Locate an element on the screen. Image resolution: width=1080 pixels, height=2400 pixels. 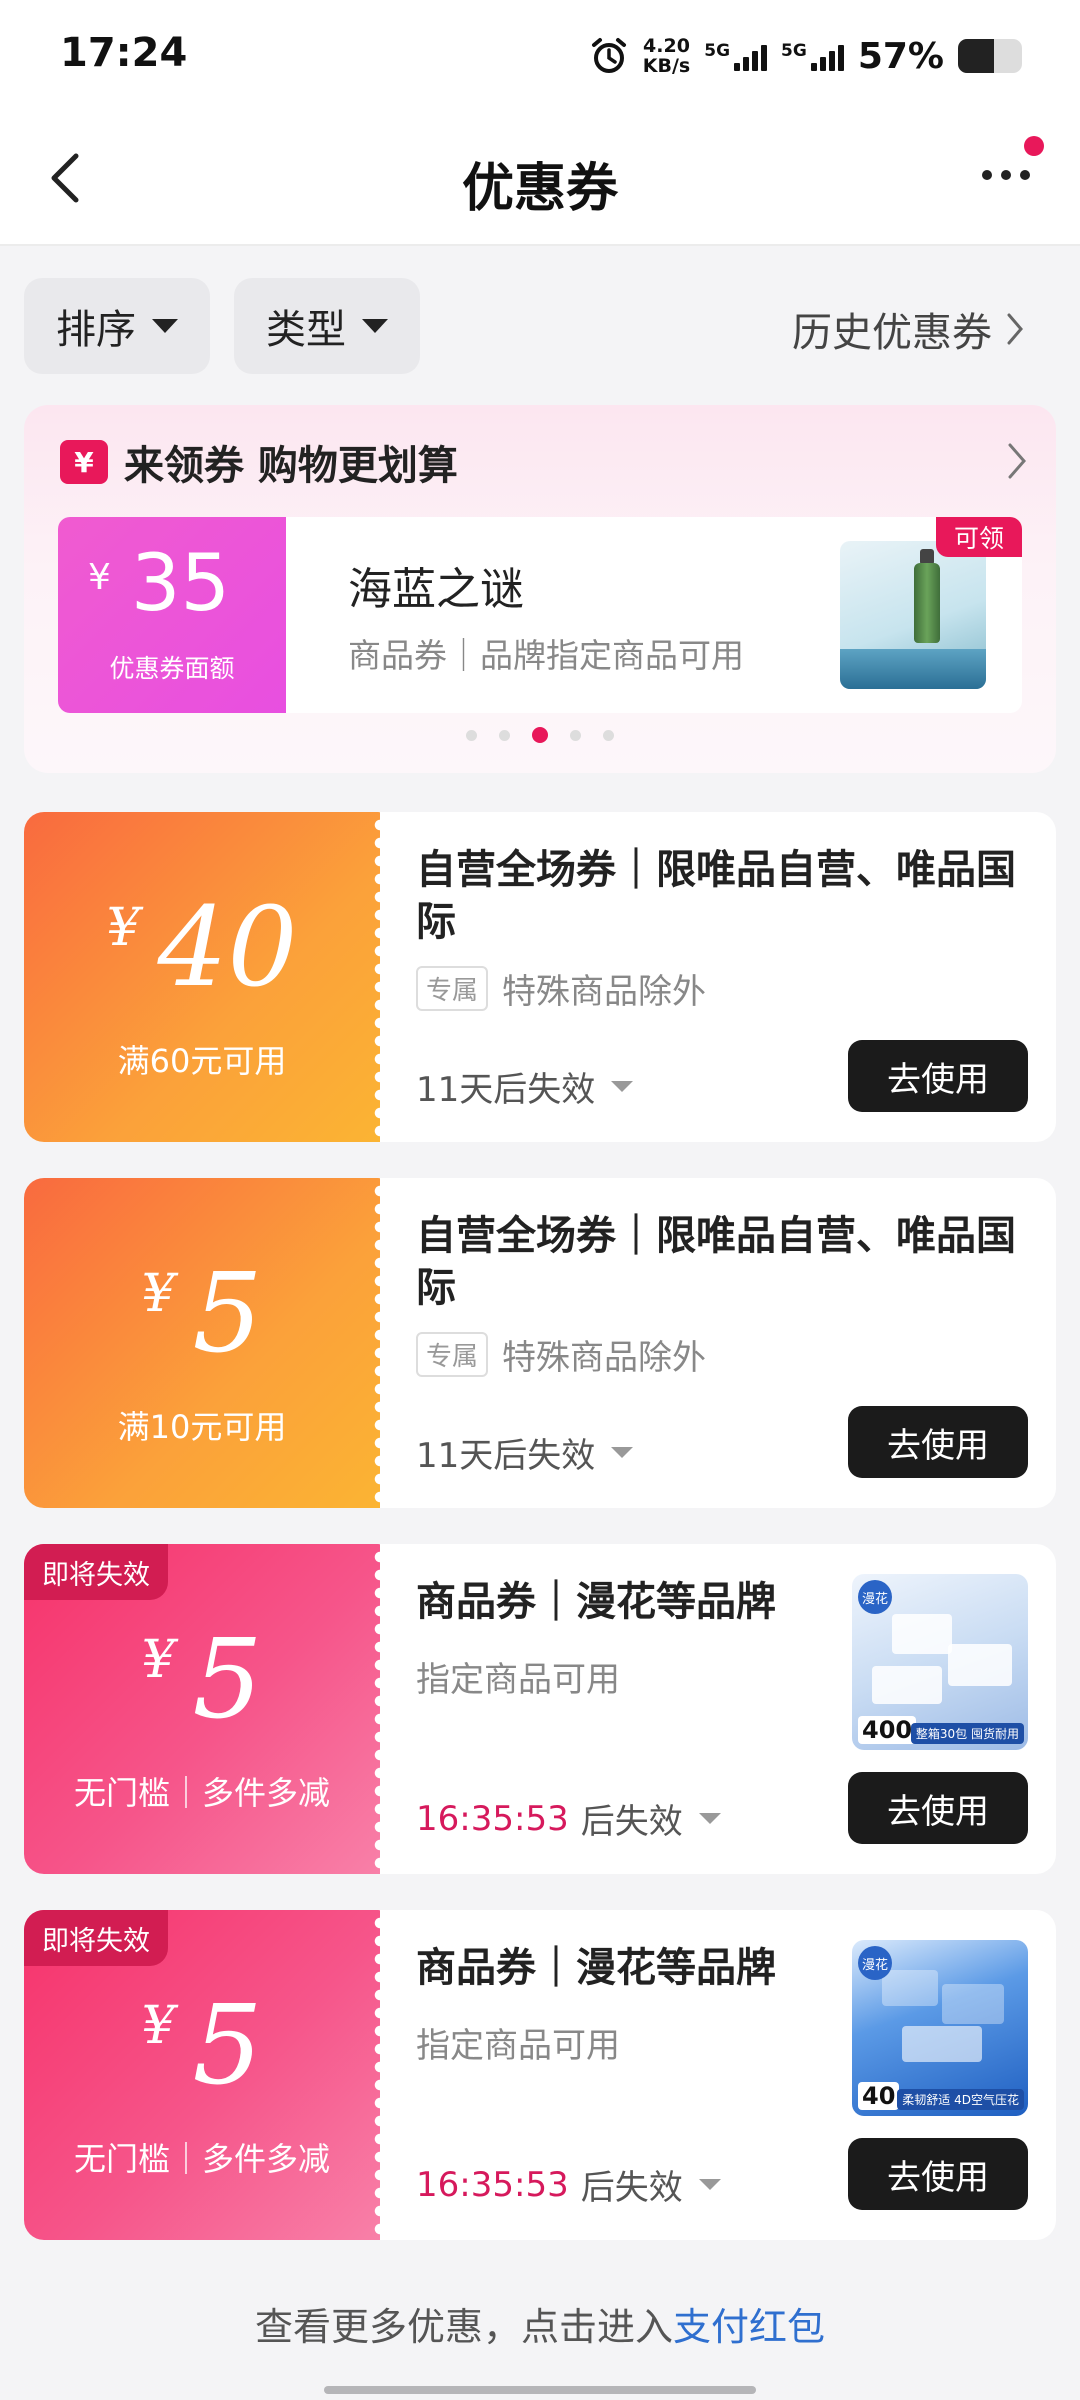
promo-brand-name: 海蓝之谜 is located at coordinates (436, 589).